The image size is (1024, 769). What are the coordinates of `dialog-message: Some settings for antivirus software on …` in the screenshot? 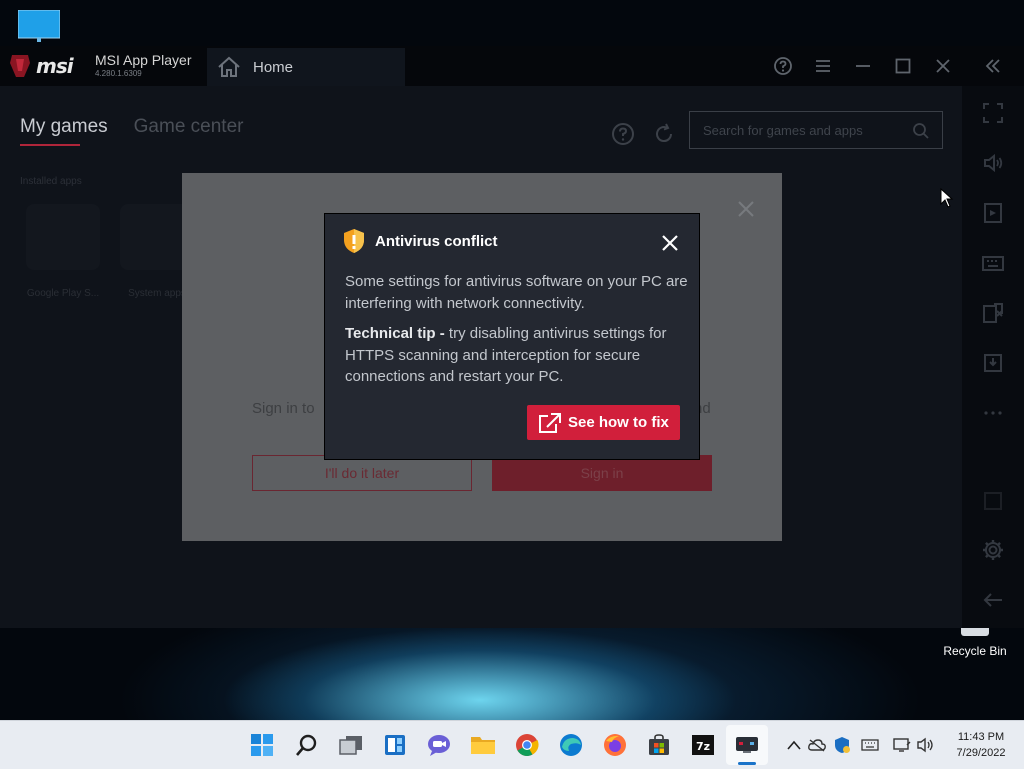 It's located at (516, 292).